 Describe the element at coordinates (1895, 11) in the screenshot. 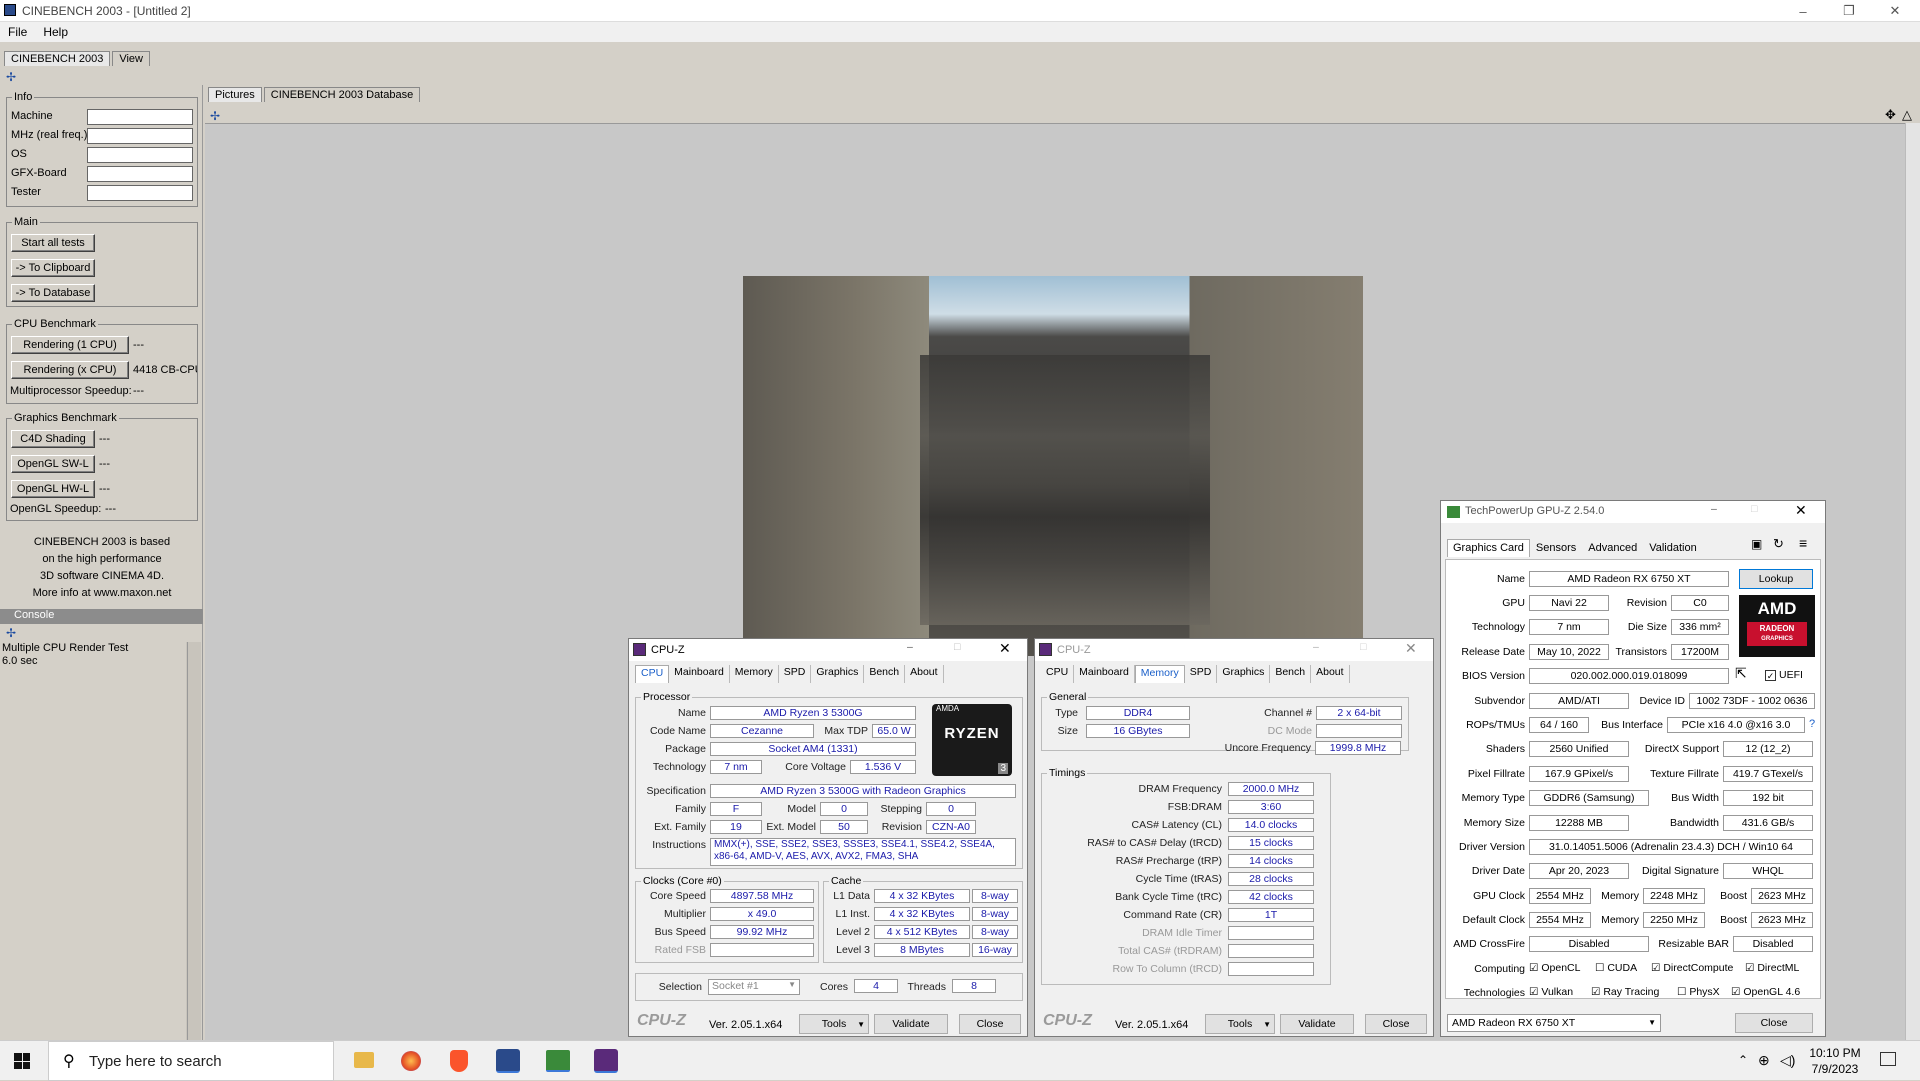

I see `close-button: ✕` at that location.